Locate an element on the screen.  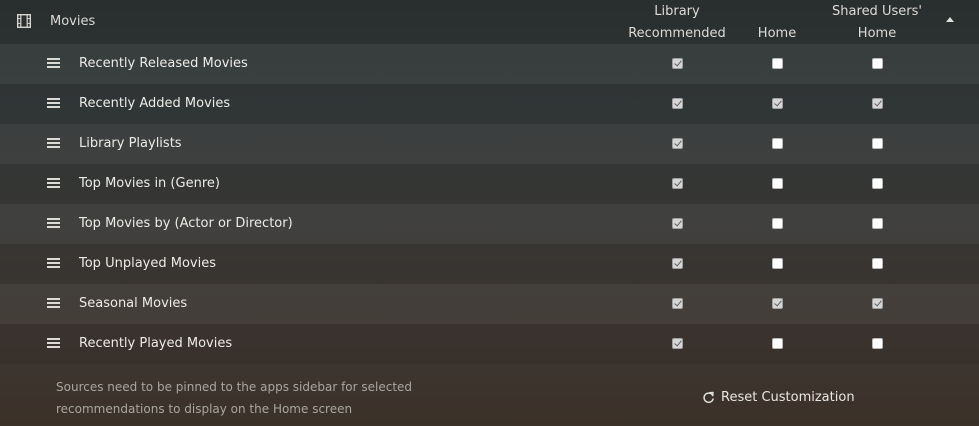
reset-customization-button: Reset Customization is located at coordinates (778, 397).